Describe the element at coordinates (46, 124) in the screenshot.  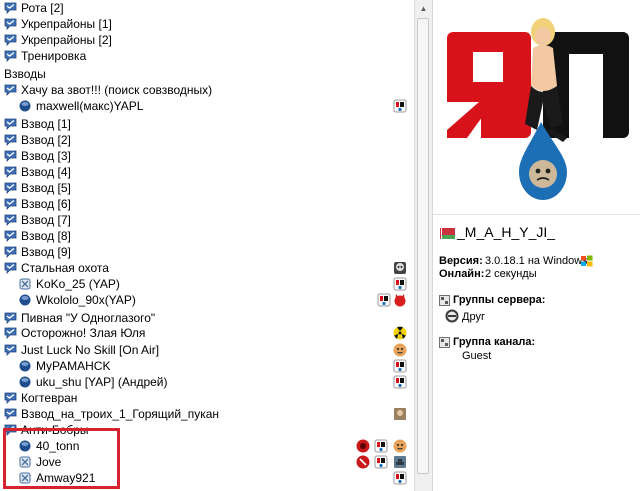
I see `channel-label: Взвод [1]` at that location.